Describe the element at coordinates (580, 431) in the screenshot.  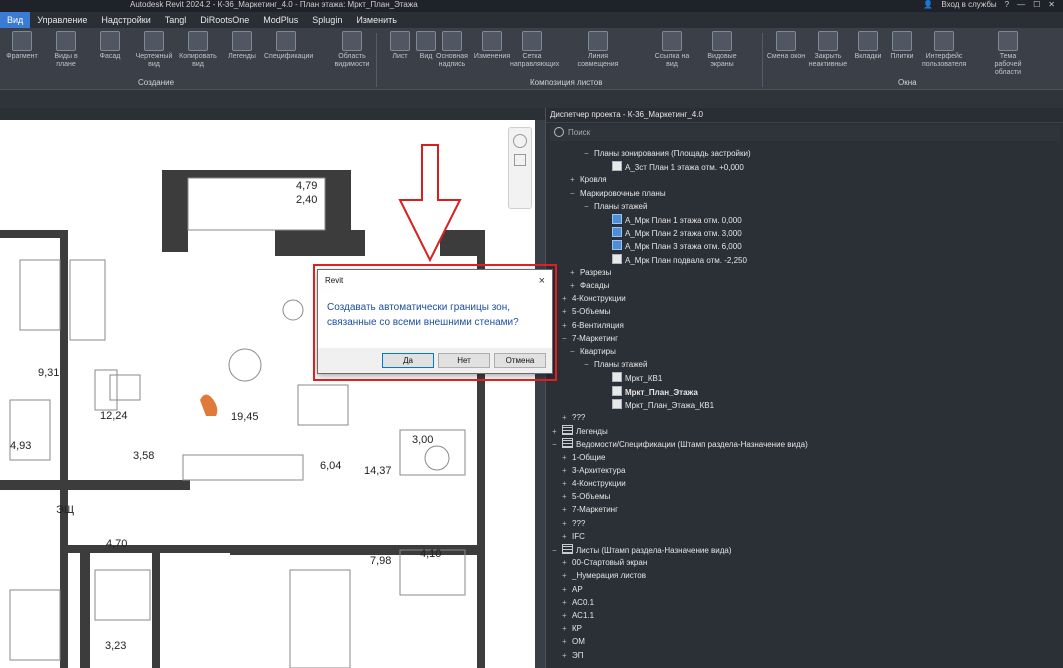
I see `tree-item: + Легенды` at that location.